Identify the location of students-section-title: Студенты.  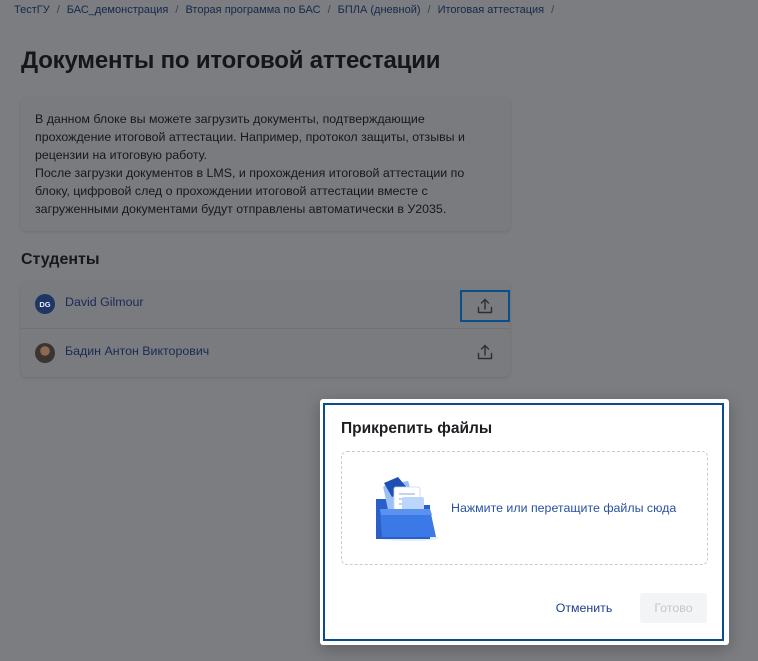
(60, 259).